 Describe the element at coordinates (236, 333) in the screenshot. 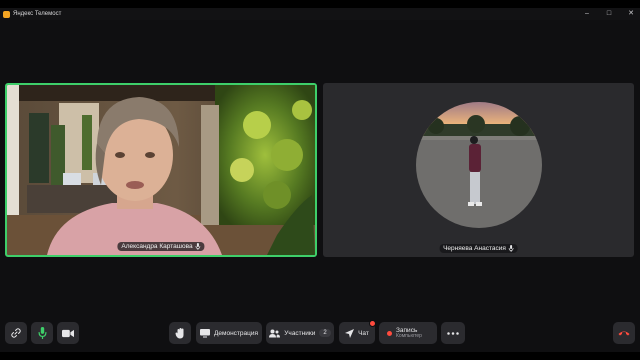

I see `screen-share-label: Демонстрация` at that location.